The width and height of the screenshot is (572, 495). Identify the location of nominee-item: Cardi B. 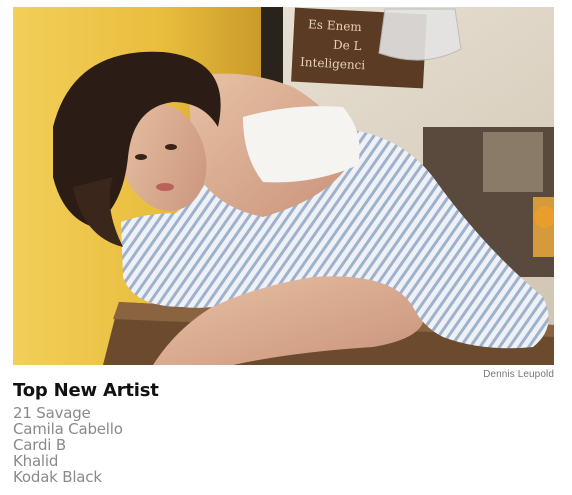
(39, 445).